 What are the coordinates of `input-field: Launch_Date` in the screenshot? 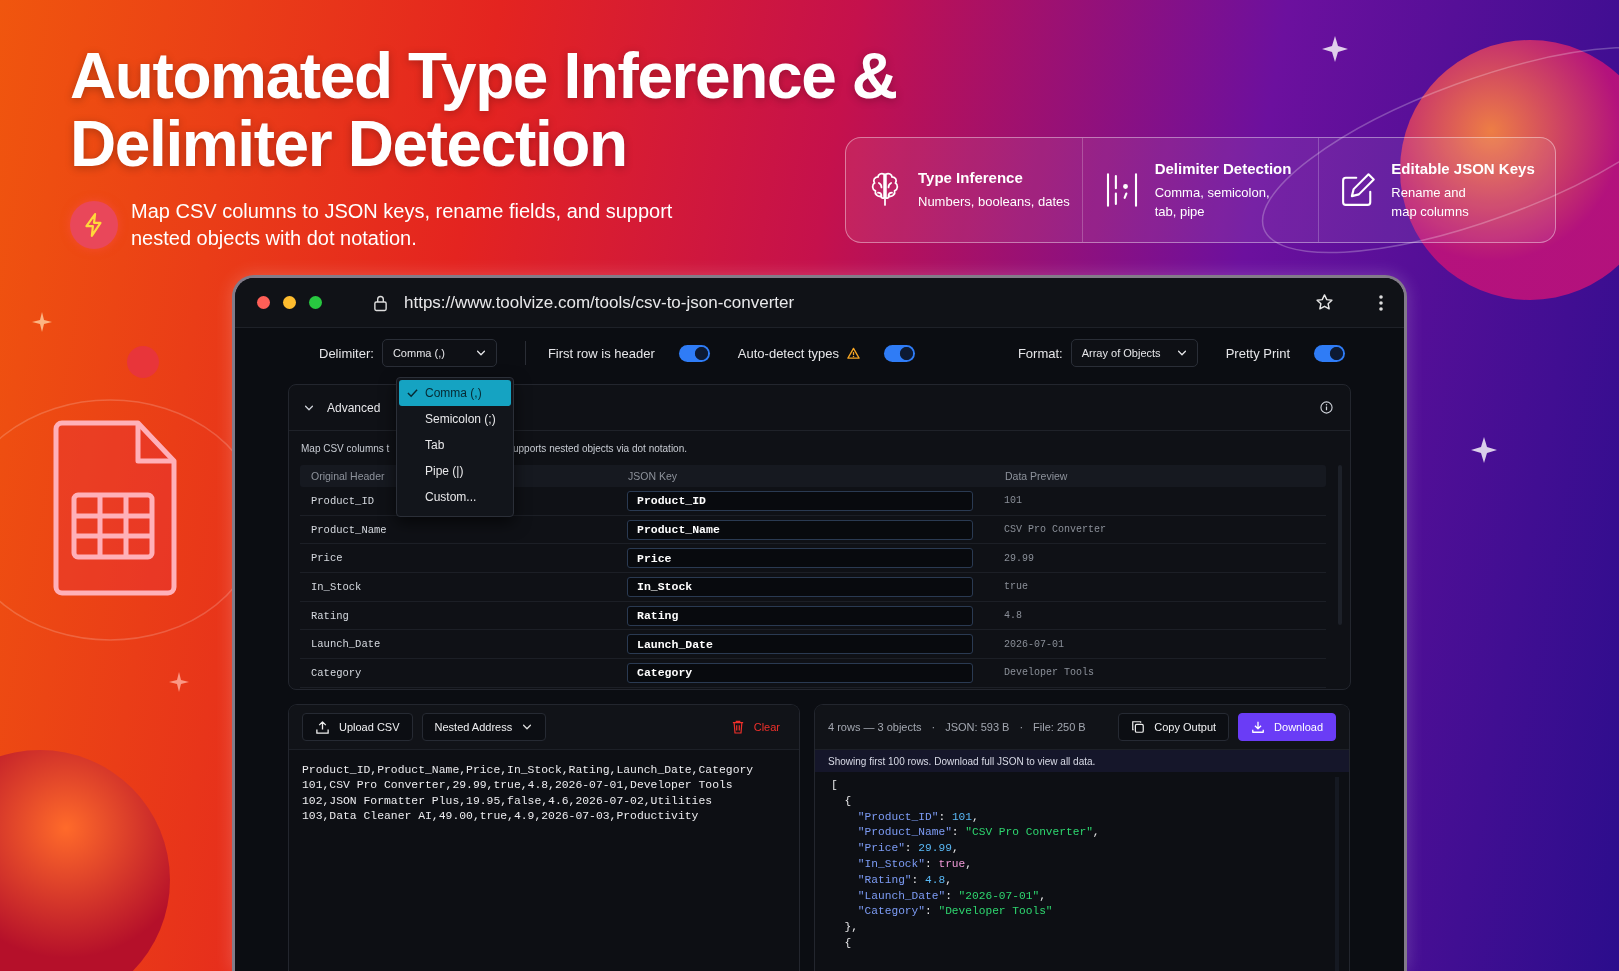 It's located at (800, 644).